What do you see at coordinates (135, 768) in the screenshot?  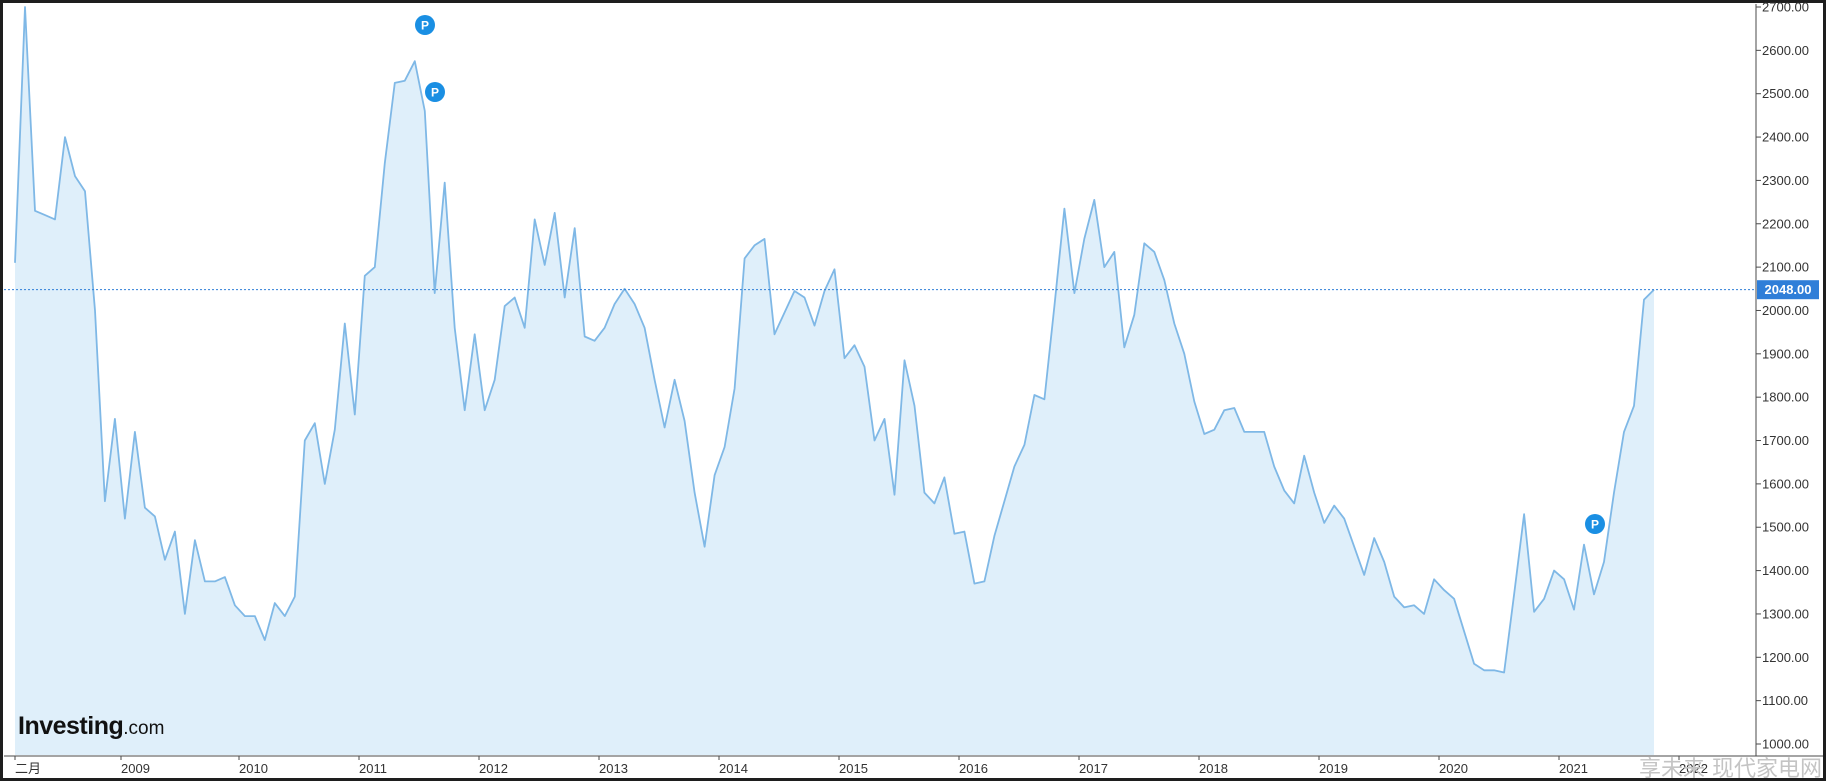 I see `x-tick-label: 2009` at bounding box center [135, 768].